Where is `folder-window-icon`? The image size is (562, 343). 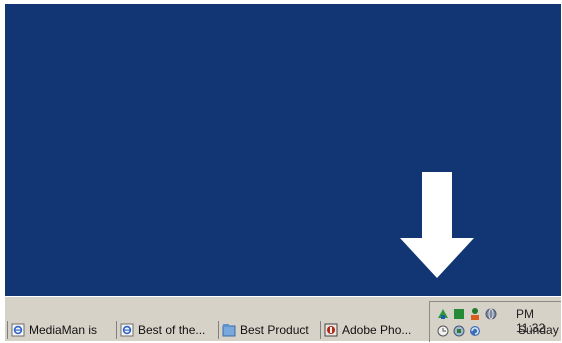
folder-window-icon is located at coordinates (229, 330).